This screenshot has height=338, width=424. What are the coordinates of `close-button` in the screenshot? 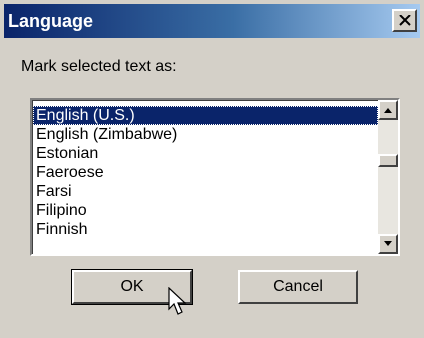 It's located at (404, 20).